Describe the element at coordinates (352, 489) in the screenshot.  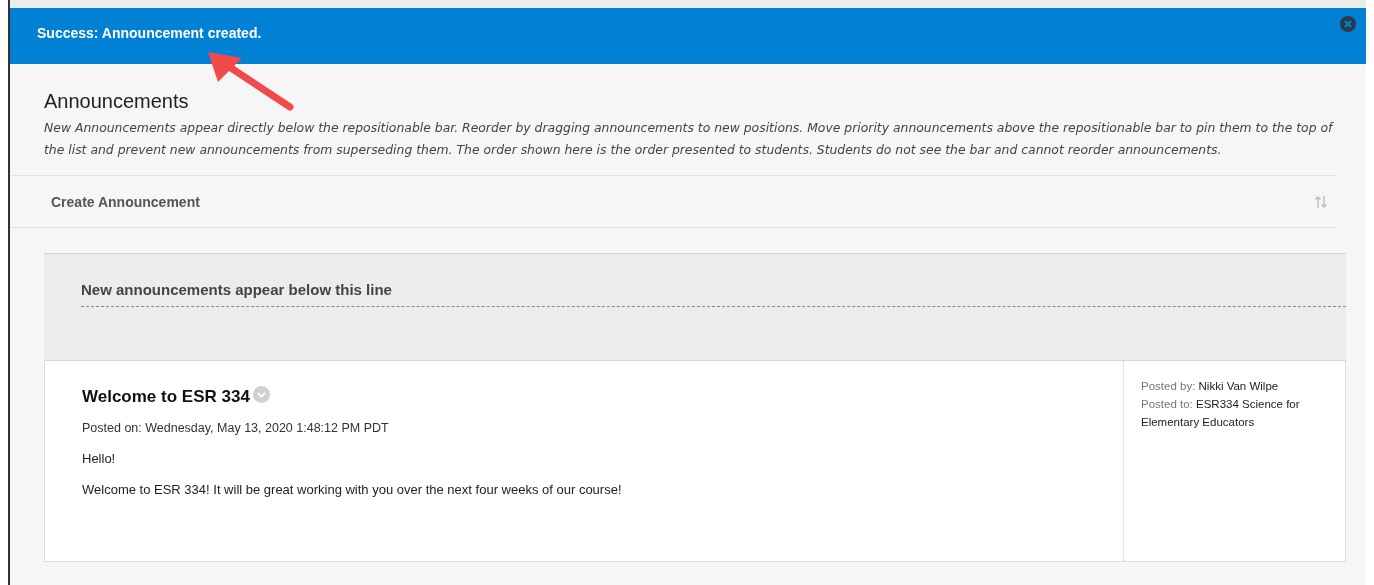
I see `announcement-text: Welcome to ESR 334! It will be great working with you over the next four weeks of our course!` at that location.